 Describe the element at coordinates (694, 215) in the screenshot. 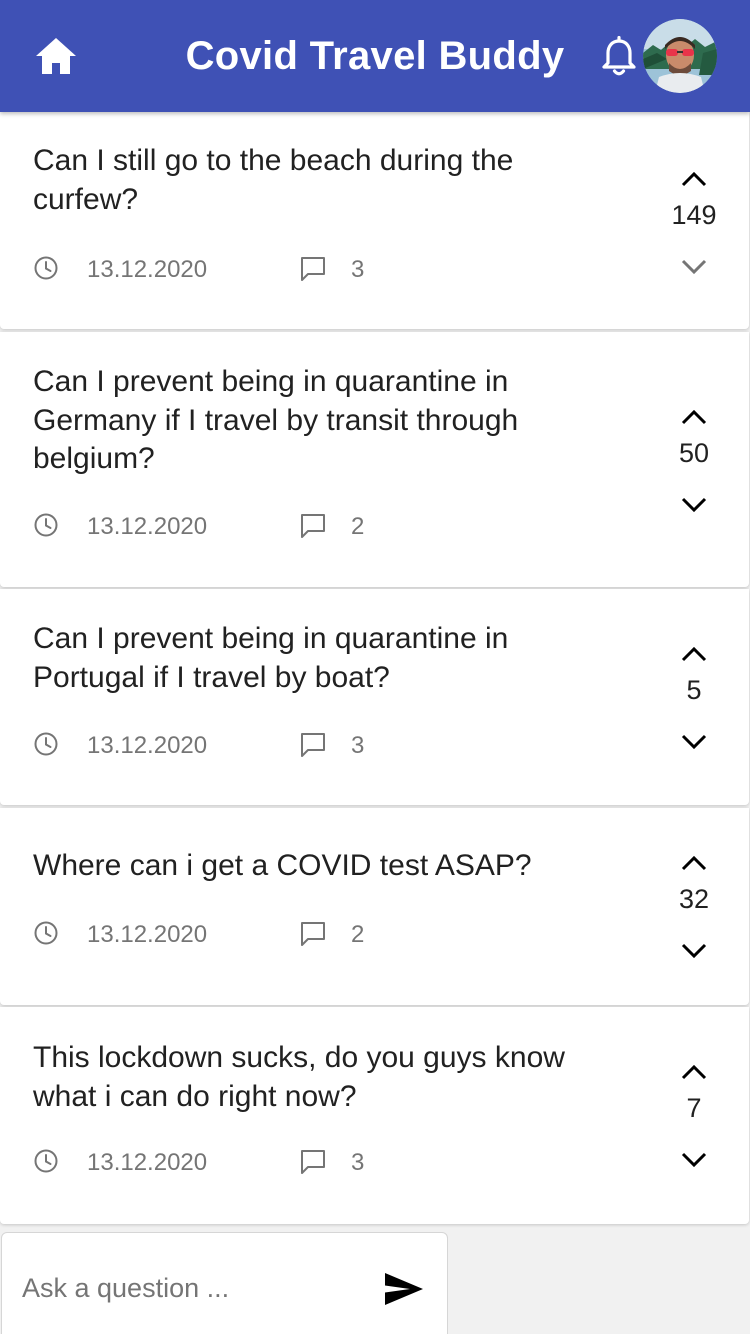

I see `vote-score: 149` at that location.